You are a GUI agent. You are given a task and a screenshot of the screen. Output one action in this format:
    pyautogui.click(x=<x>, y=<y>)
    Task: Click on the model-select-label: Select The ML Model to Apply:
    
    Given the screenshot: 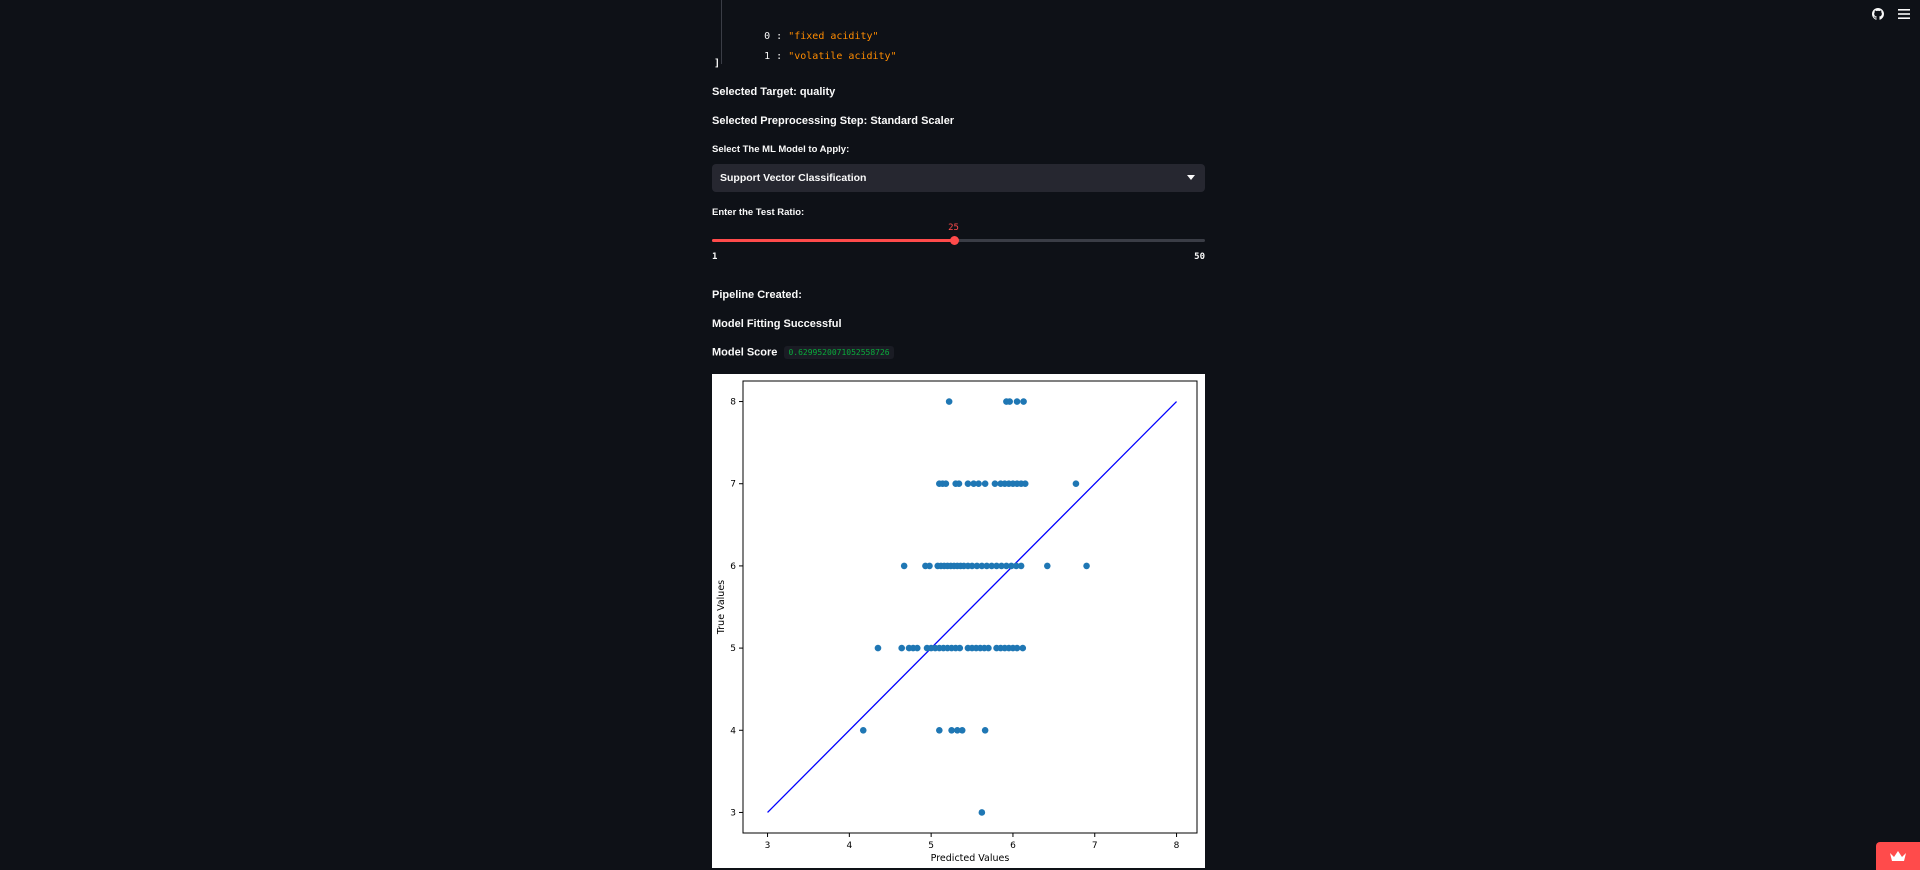 What is the action you would take?
    pyautogui.click(x=781, y=149)
    